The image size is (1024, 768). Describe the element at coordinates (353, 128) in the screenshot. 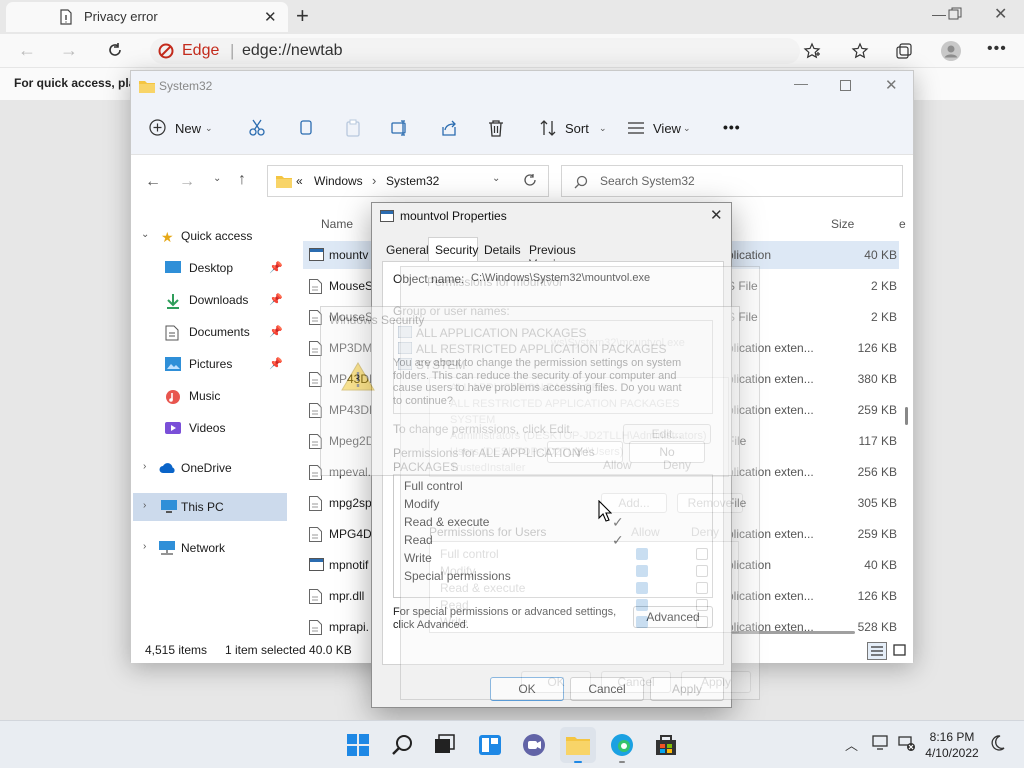

I see `paste-icon` at that location.